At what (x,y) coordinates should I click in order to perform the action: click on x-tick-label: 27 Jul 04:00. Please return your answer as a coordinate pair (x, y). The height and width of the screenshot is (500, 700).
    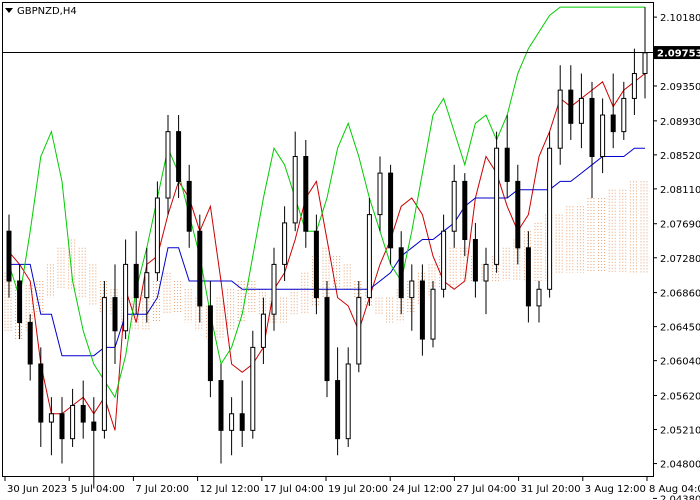
    Looking at the image, I should click on (486, 489).